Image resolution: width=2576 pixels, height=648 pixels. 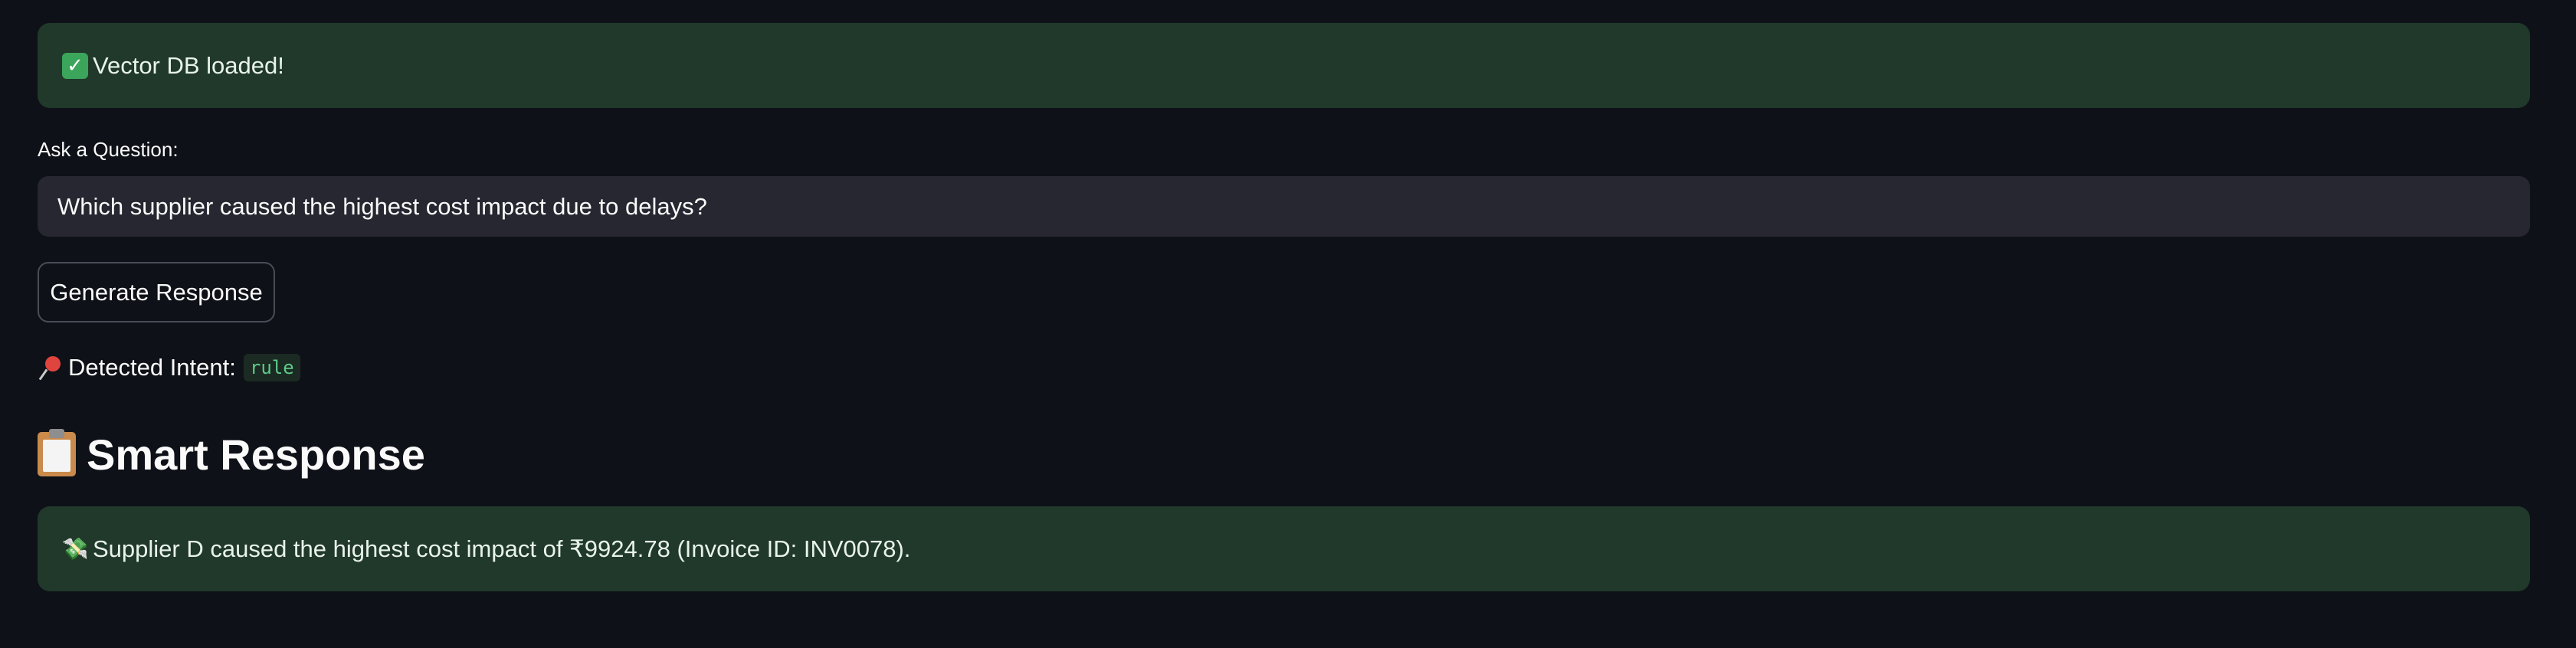 I want to click on money-with-wings-icon: 💸, so click(x=75, y=549).